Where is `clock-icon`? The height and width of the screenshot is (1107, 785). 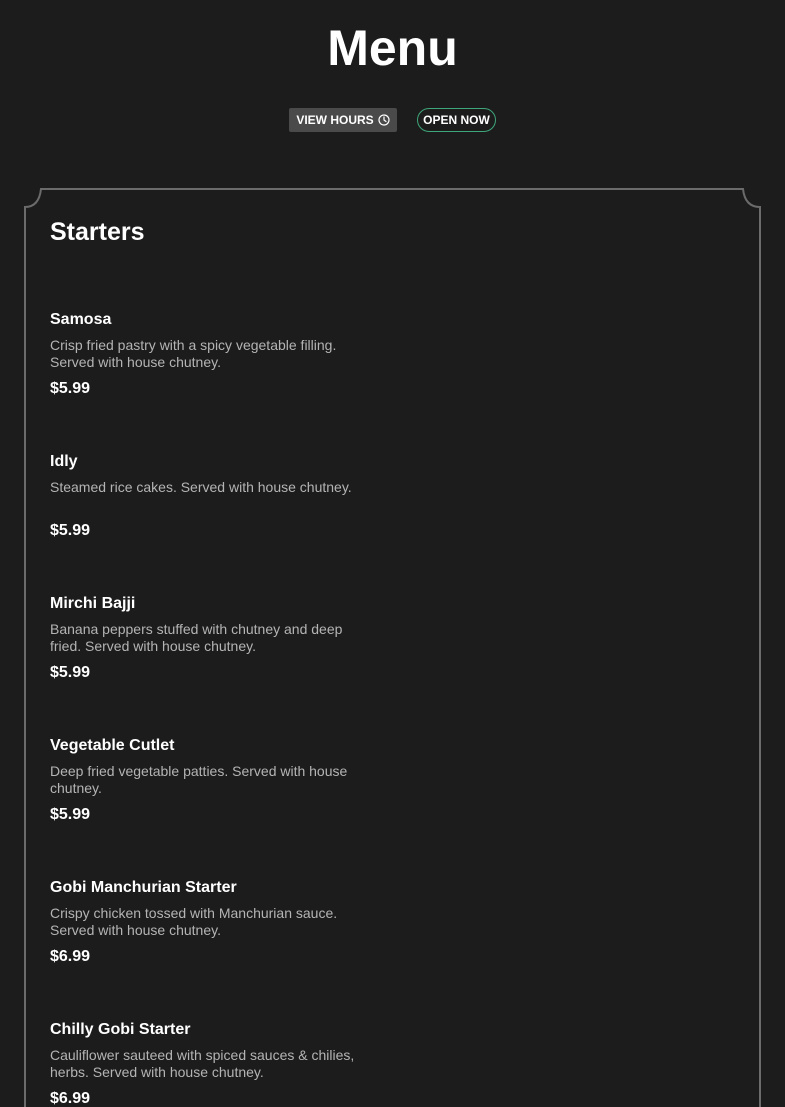
clock-icon is located at coordinates (384, 120).